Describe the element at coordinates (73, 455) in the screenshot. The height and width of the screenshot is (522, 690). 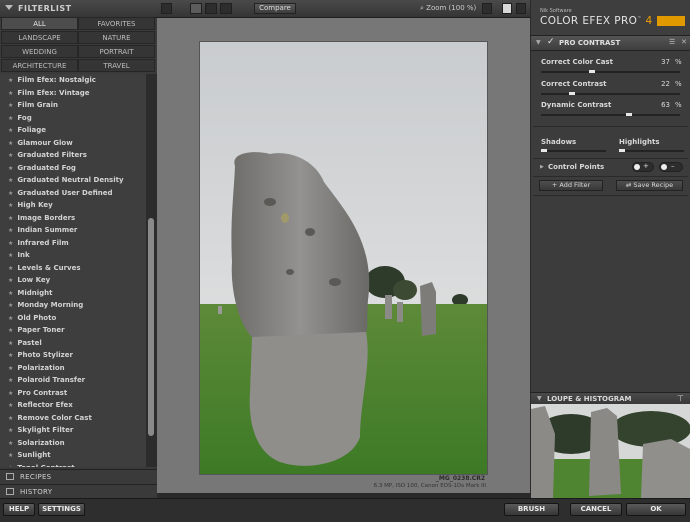
I see `filter-item: ★ Sunlight` at that location.